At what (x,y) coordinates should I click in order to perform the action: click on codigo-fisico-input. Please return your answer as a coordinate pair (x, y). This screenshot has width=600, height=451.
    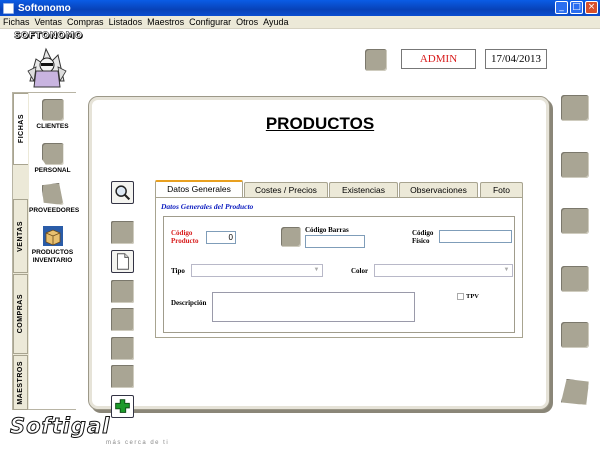
    Looking at the image, I should click on (475, 236).